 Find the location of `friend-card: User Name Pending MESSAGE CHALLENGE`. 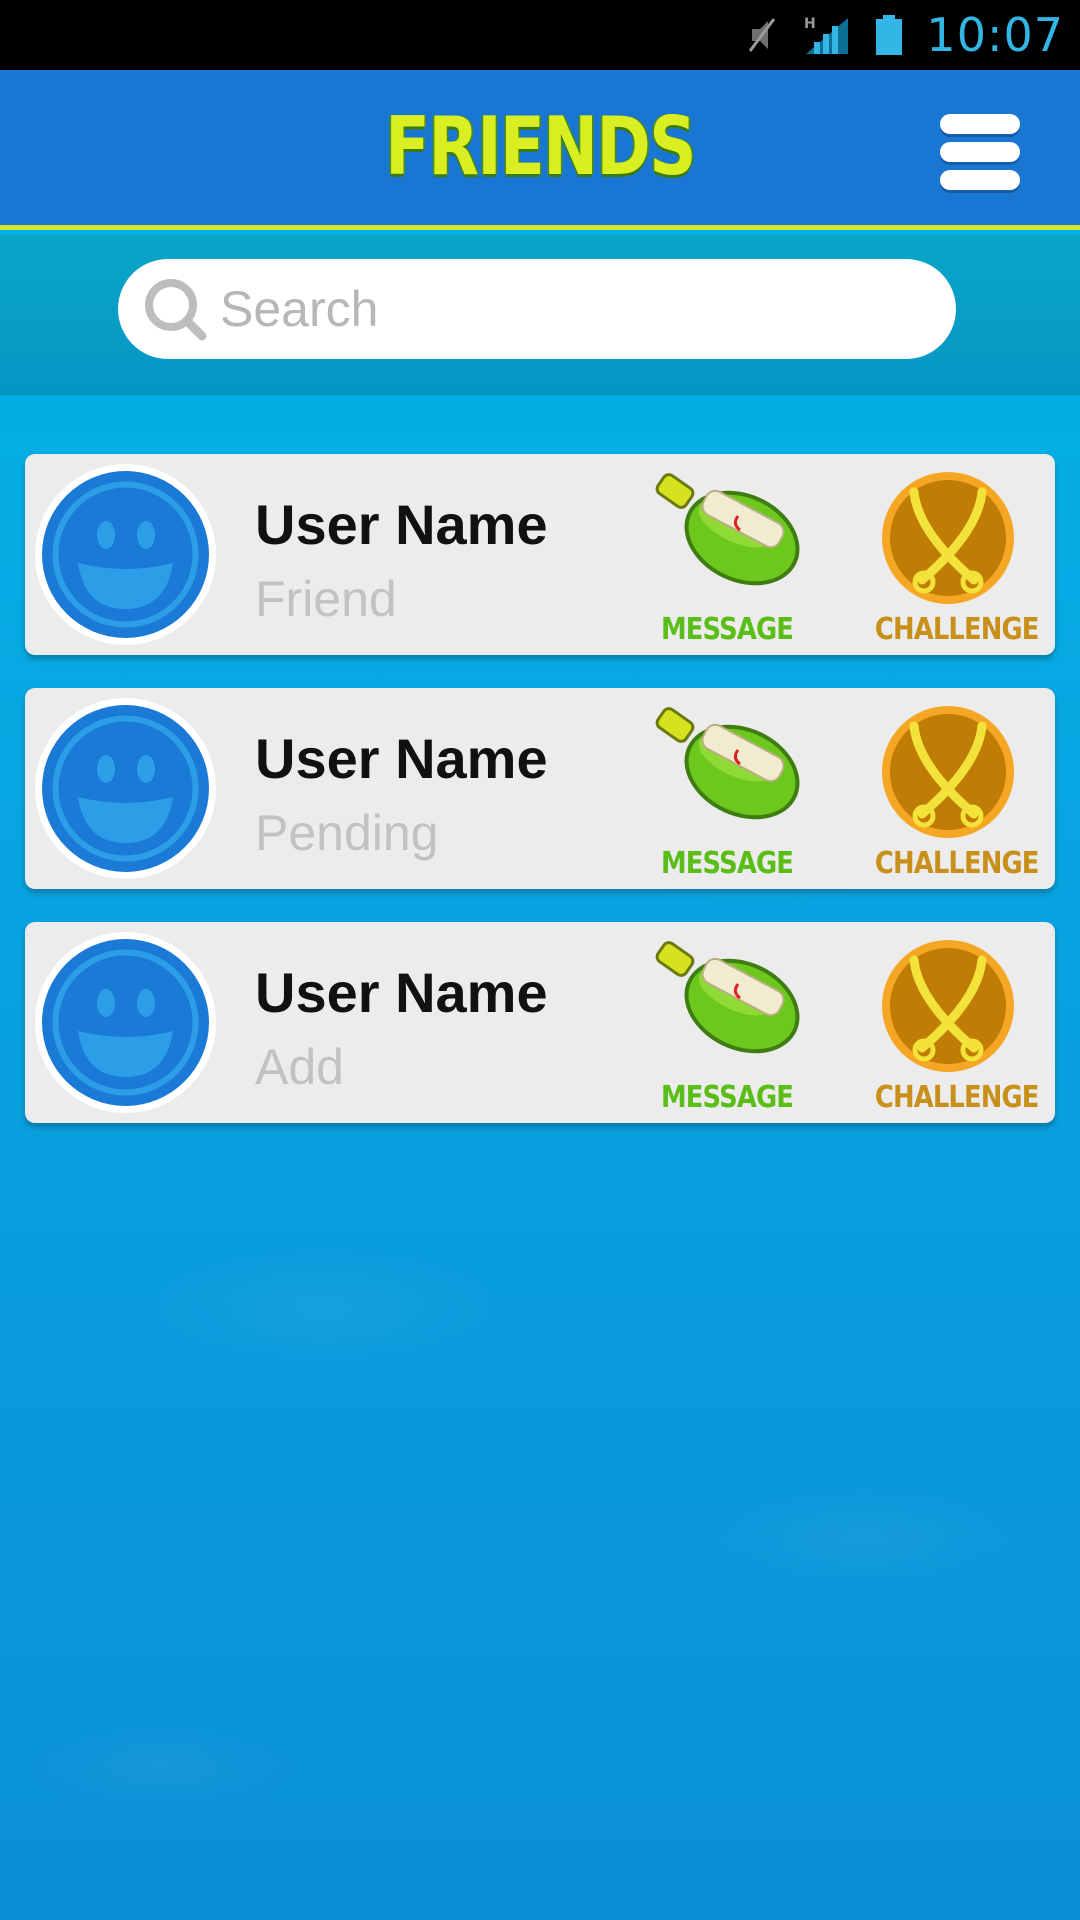

friend-card: User Name Pending MESSAGE CHALLENGE is located at coordinates (540, 788).